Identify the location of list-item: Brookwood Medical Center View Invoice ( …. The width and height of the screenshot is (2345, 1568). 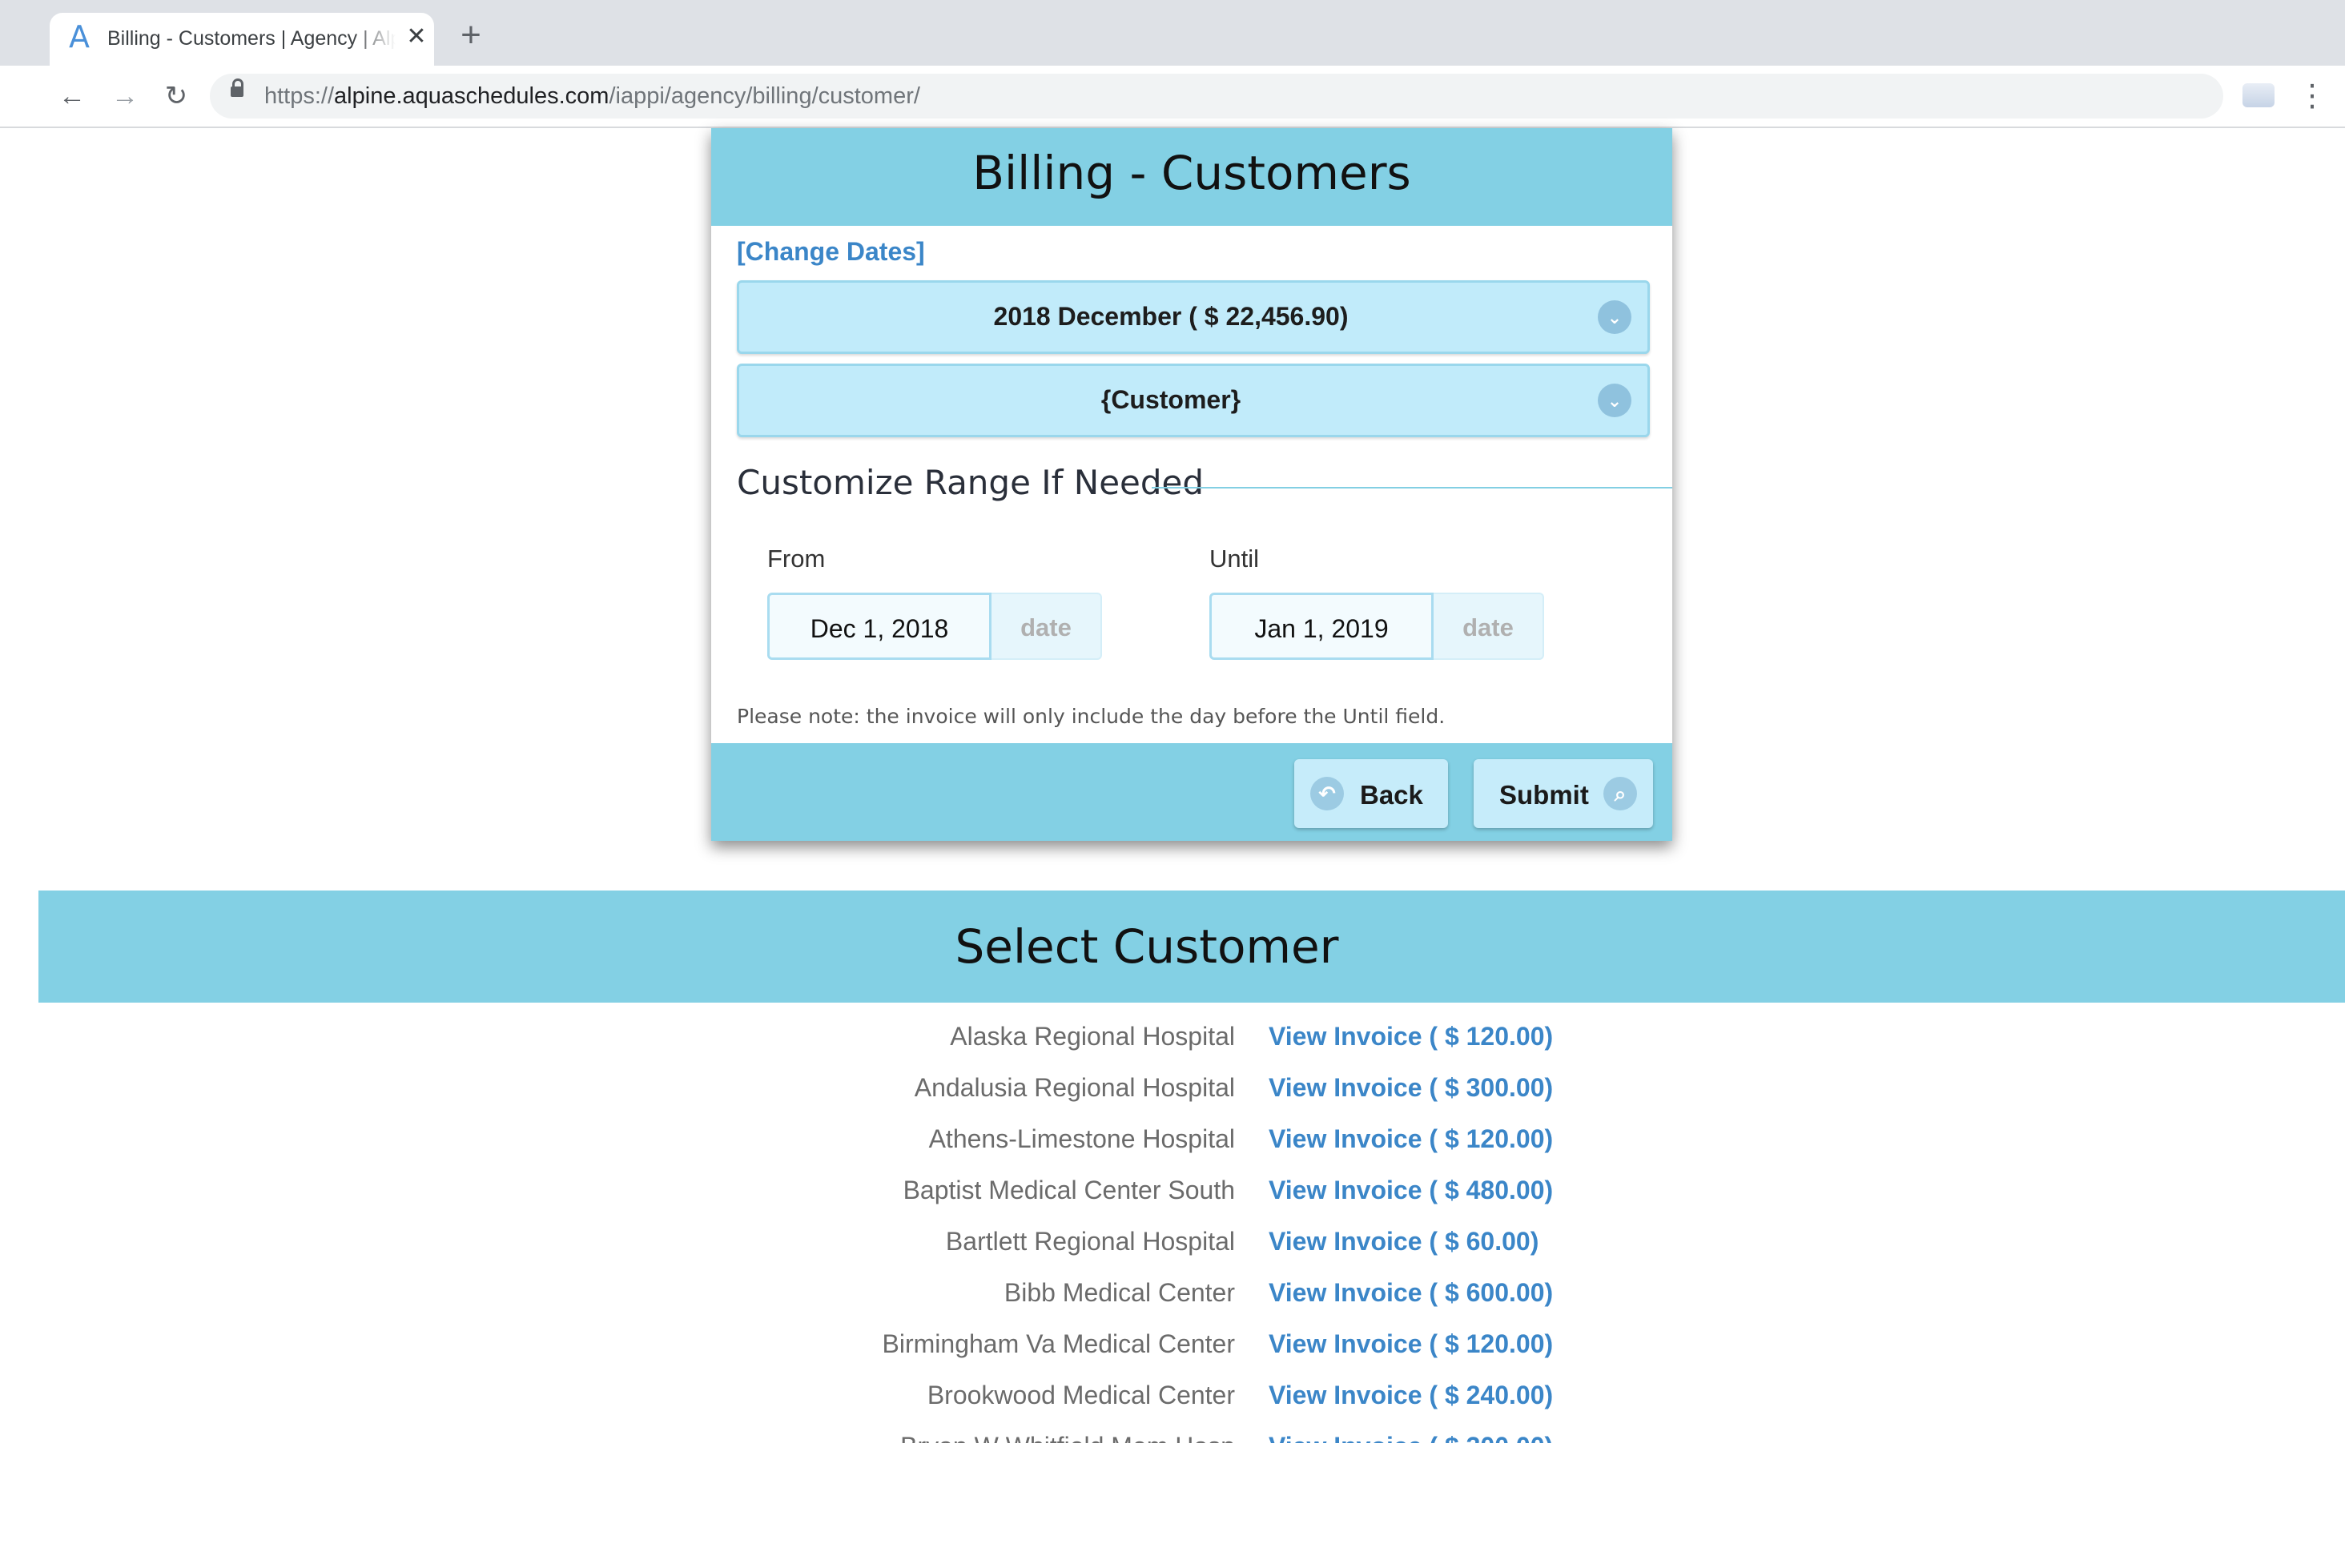
(1172, 1400).